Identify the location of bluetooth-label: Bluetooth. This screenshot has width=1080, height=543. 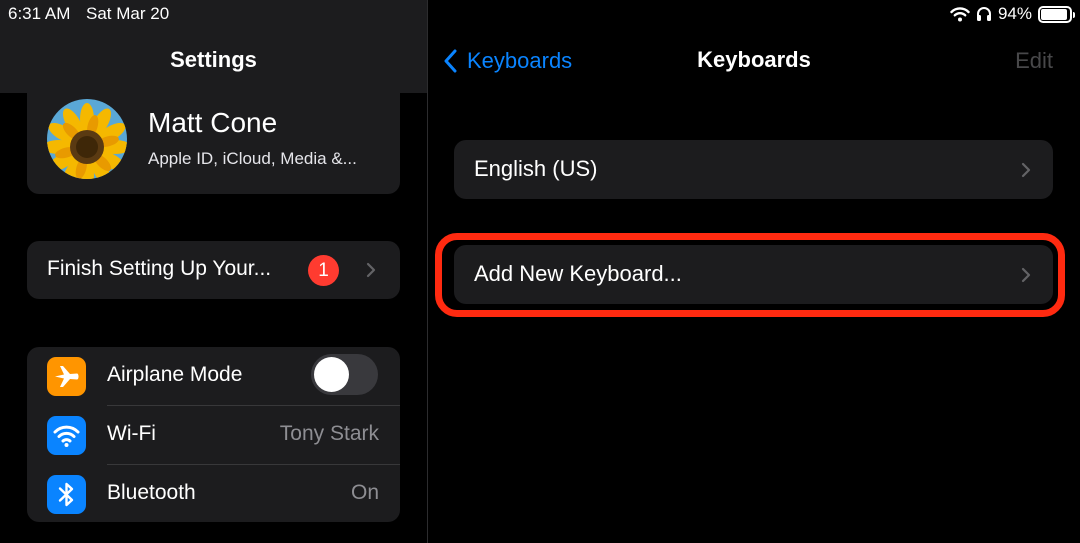
(151, 492).